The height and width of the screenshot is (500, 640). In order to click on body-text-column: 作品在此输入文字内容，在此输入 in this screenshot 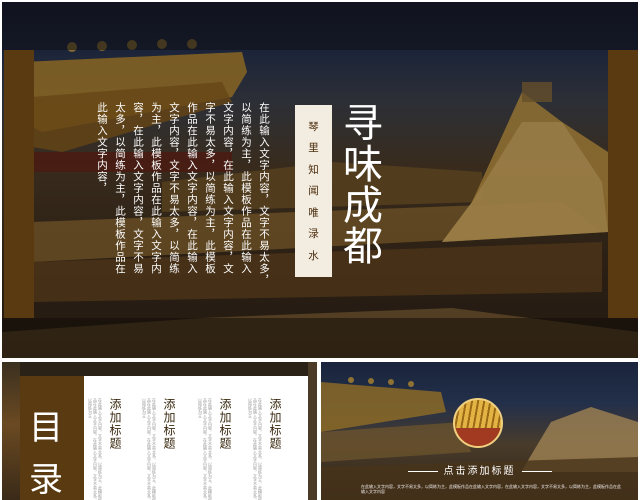, I will do `click(192, 188)`.